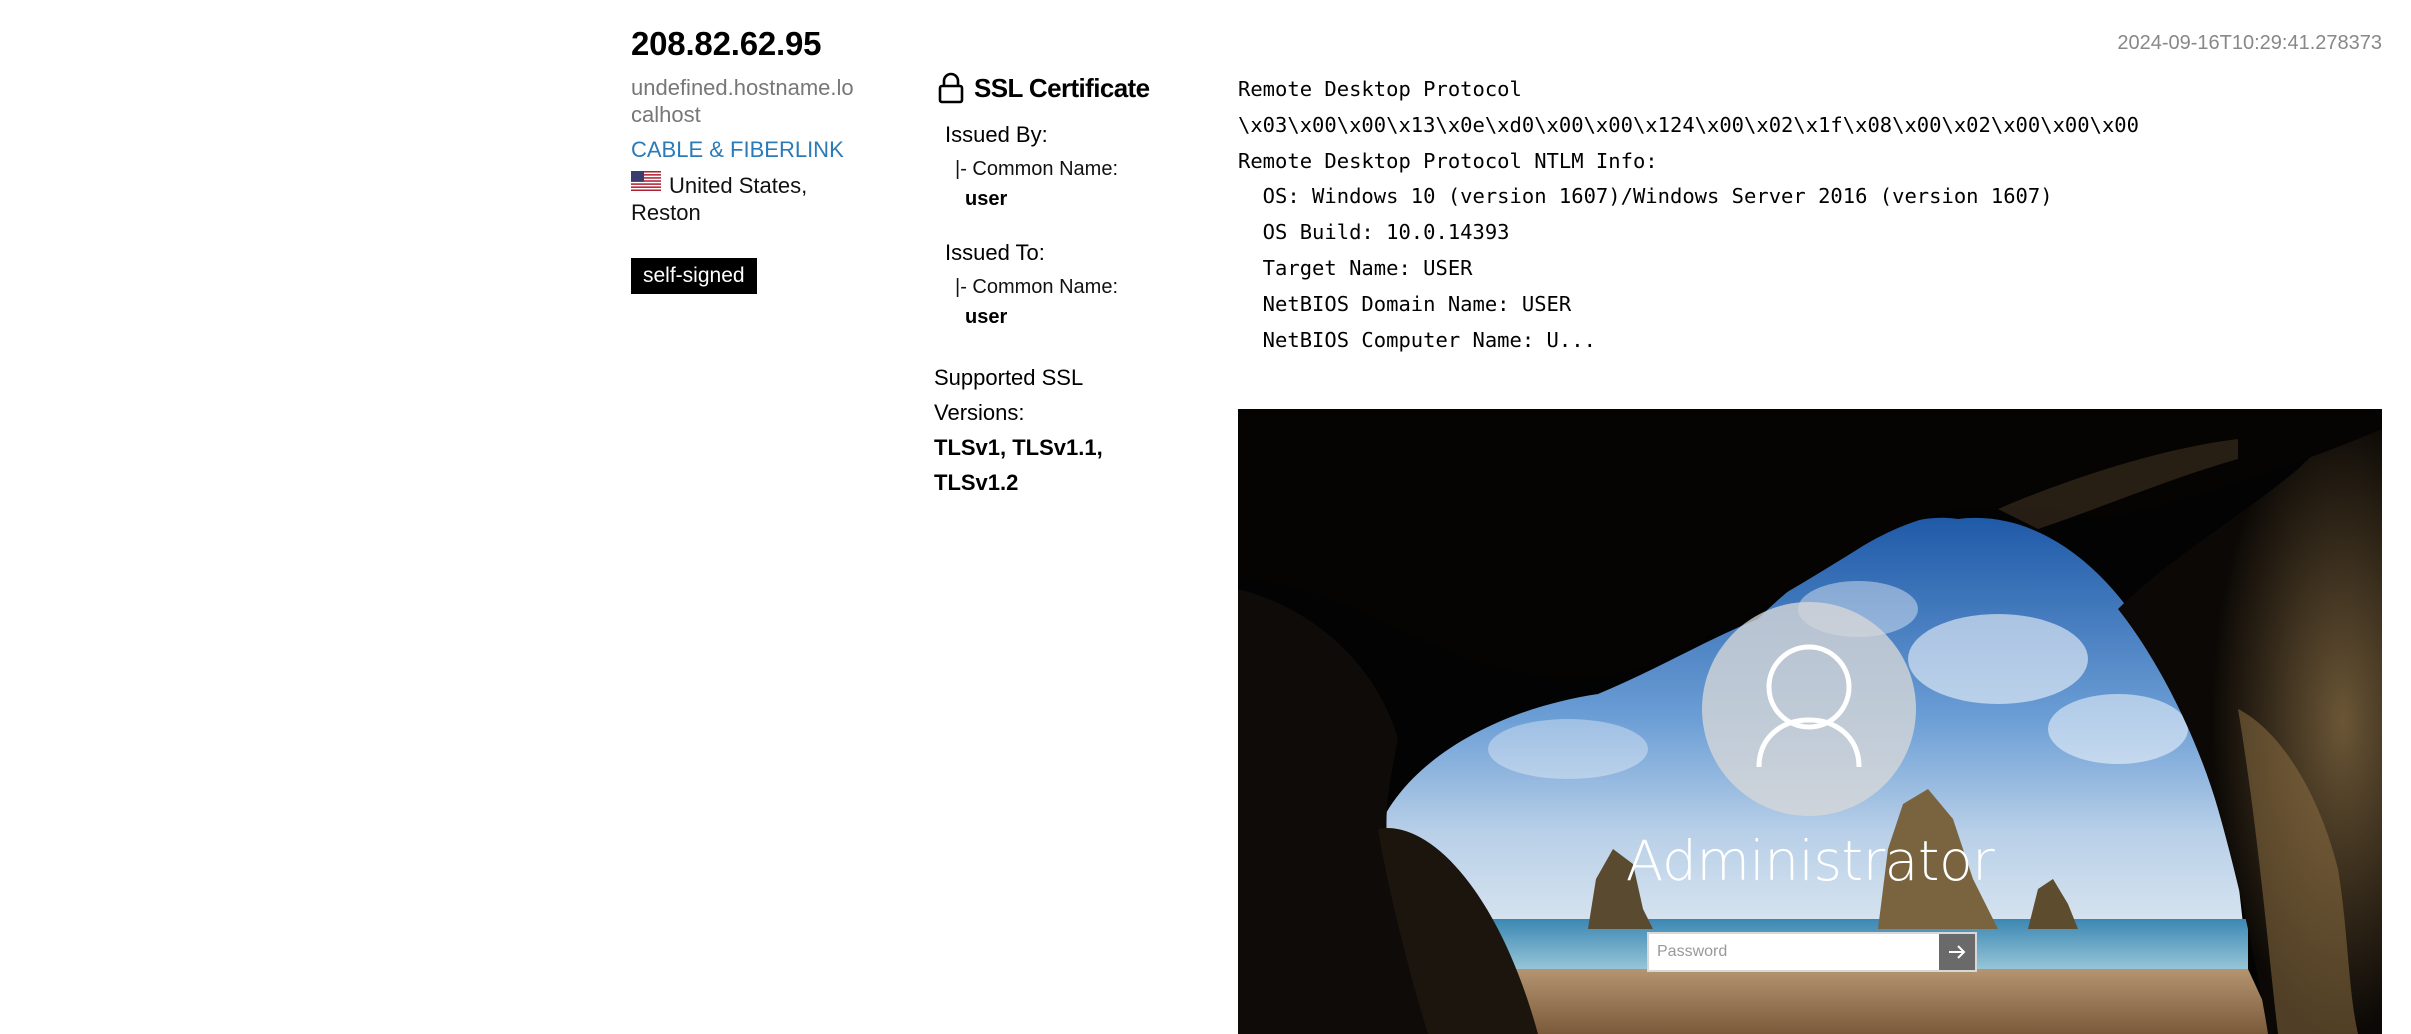 Image resolution: width=2411 pixels, height=1034 pixels. What do you see at coordinates (951, 88) in the screenshot?
I see `lock-icon` at bounding box center [951, 88].